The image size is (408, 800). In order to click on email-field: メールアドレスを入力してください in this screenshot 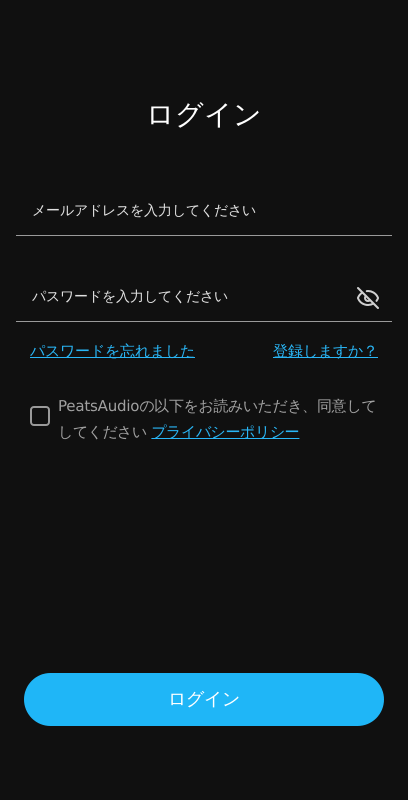, I will do `click(204, 211)`.